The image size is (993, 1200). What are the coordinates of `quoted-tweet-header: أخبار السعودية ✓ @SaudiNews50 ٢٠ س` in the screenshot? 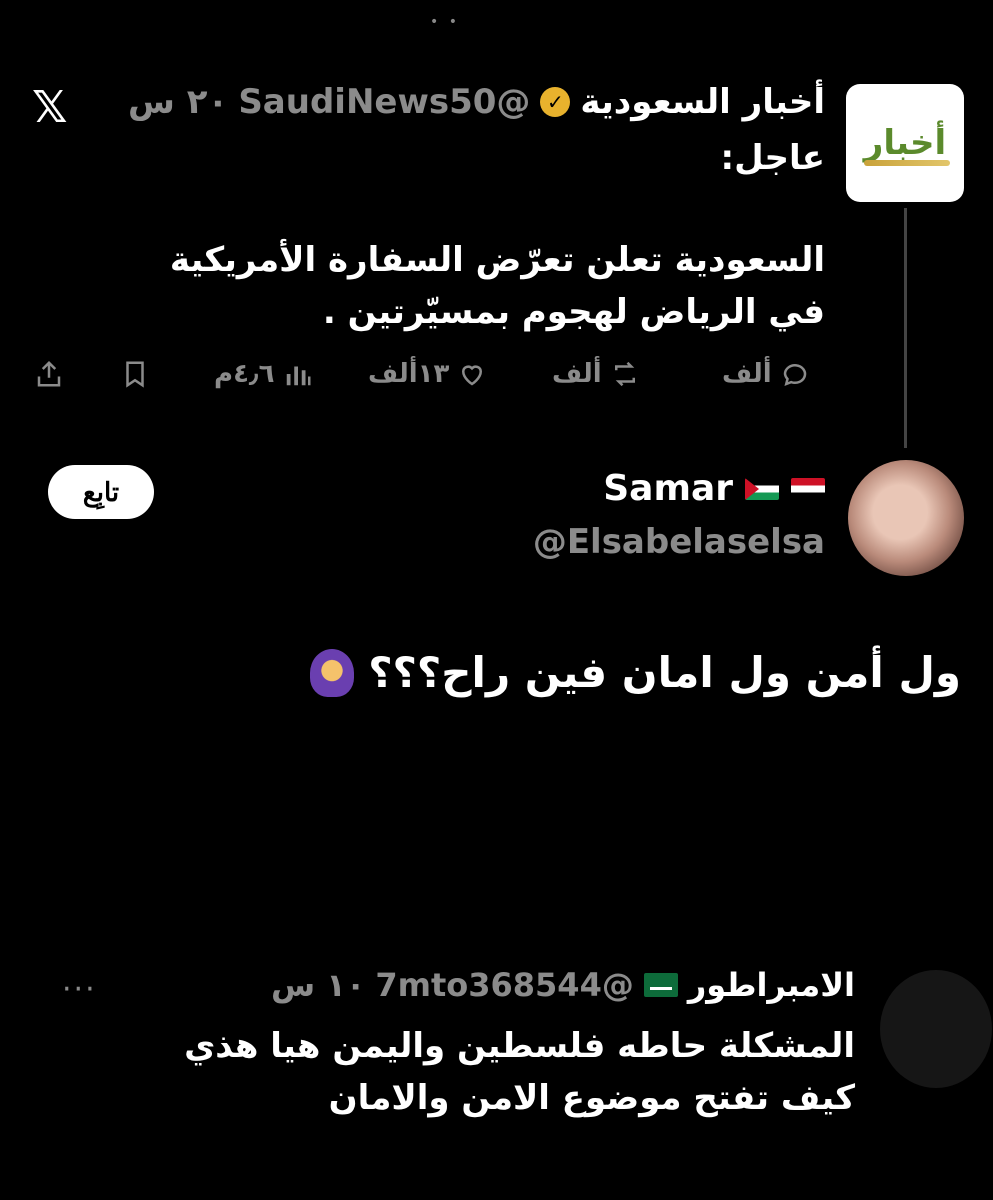 It's located at (476, 102).